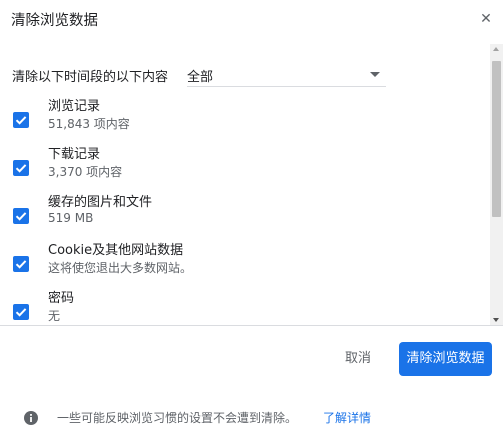 Image resolution: width=503 pixels, height=440 pixels. I want to click on learn-more-link: 了解详情, so click(347, 417).